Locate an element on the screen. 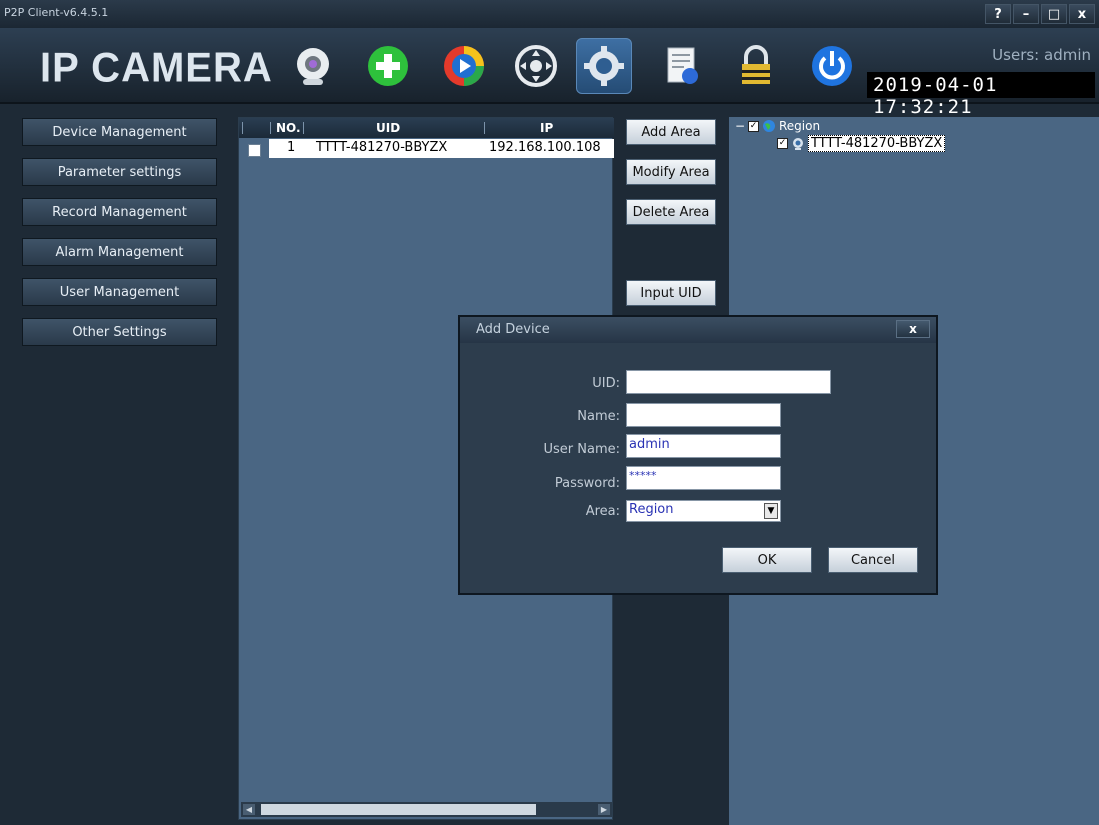 The height and width of the screenshot is (825, 1099). password-label: Password: is located at coordinates (587, 483).